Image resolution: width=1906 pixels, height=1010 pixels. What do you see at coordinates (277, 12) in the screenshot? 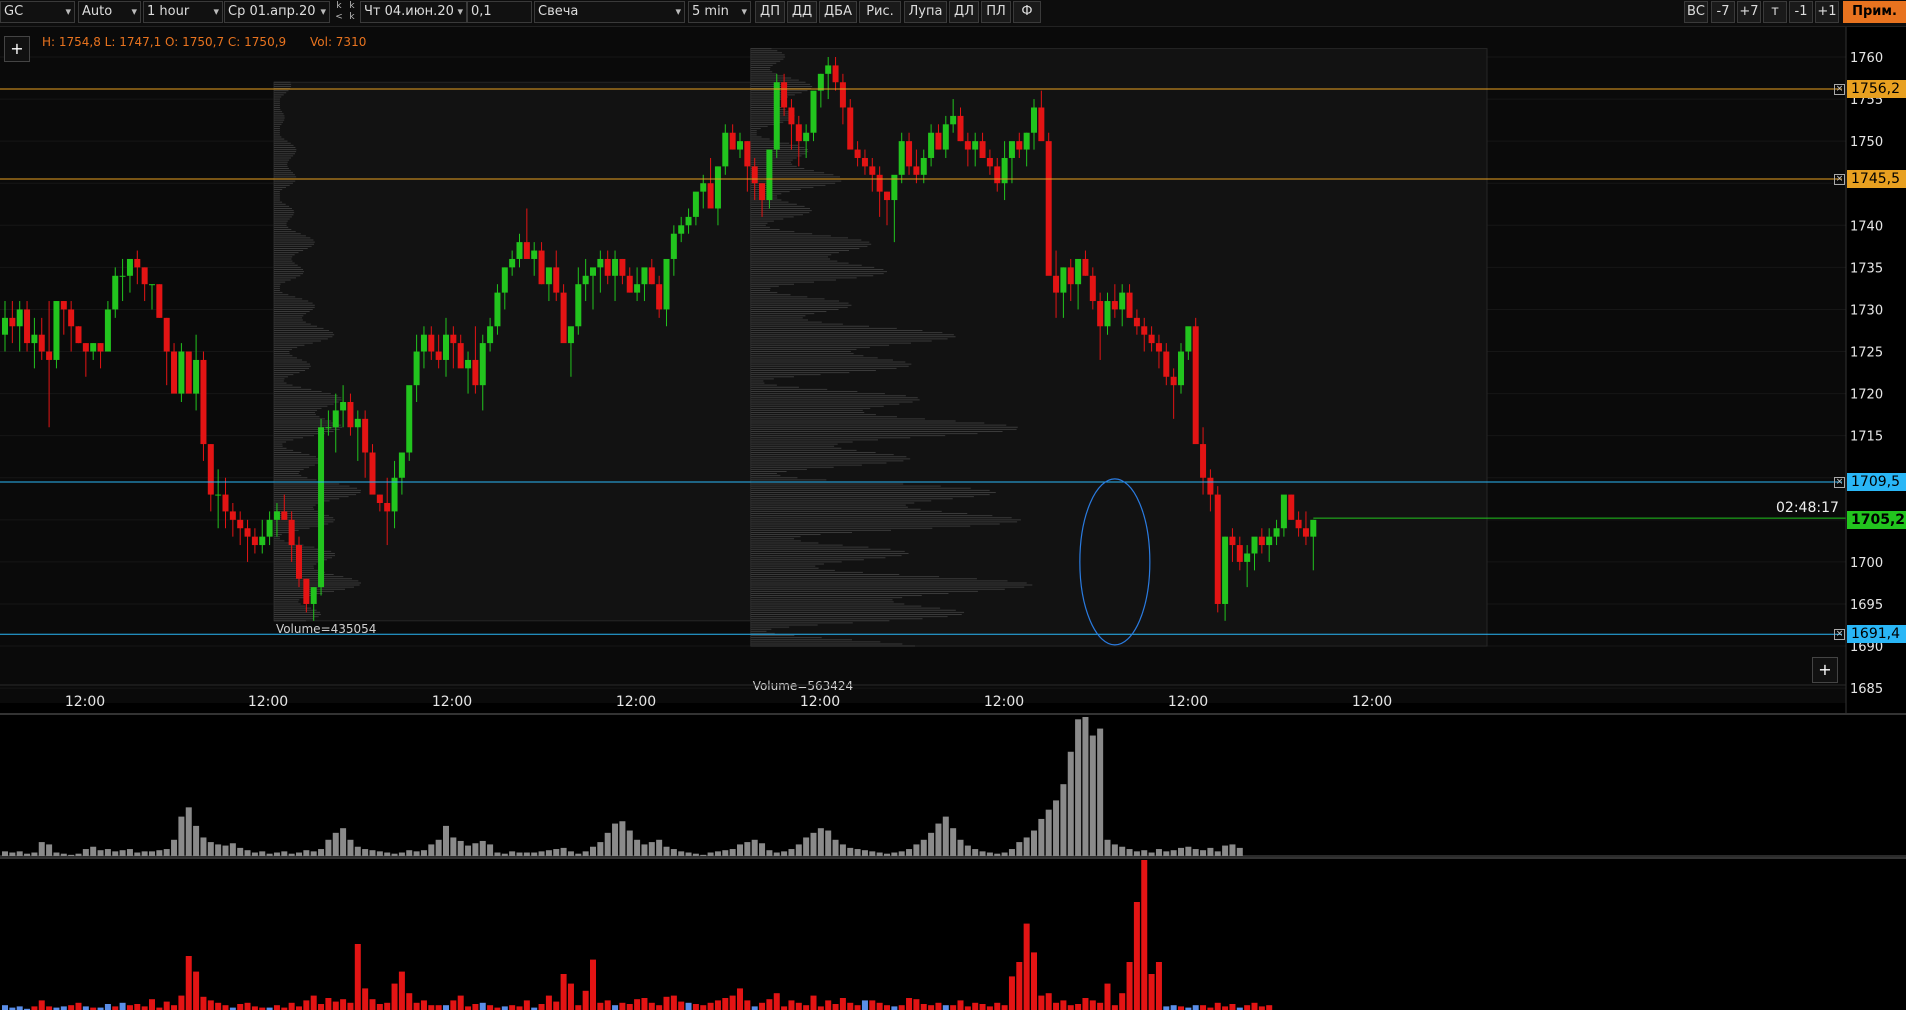
I see `date-from-picker: Ср 01.апр.20` at bounding box center [277, 12].